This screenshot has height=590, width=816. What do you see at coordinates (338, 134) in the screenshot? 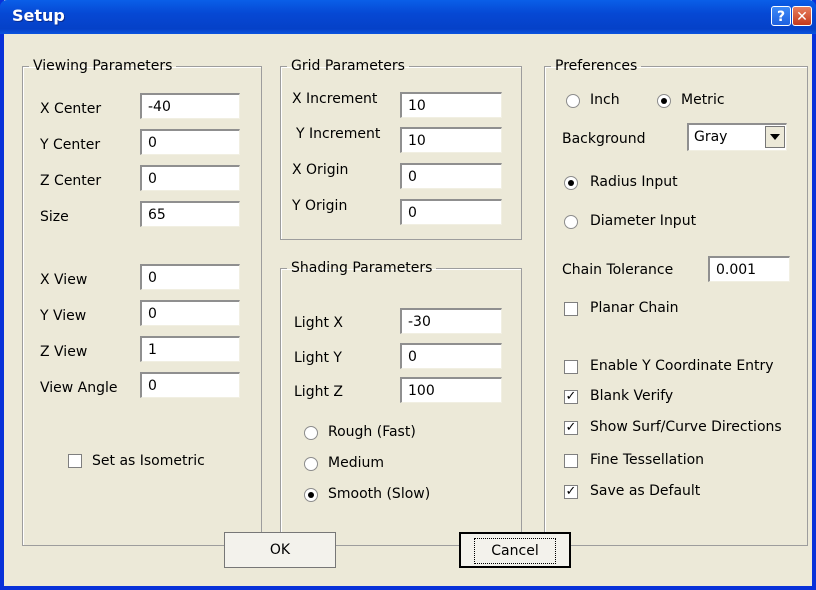
I see `y-increment-label: Y Increment` at bounding box center [338, 134].